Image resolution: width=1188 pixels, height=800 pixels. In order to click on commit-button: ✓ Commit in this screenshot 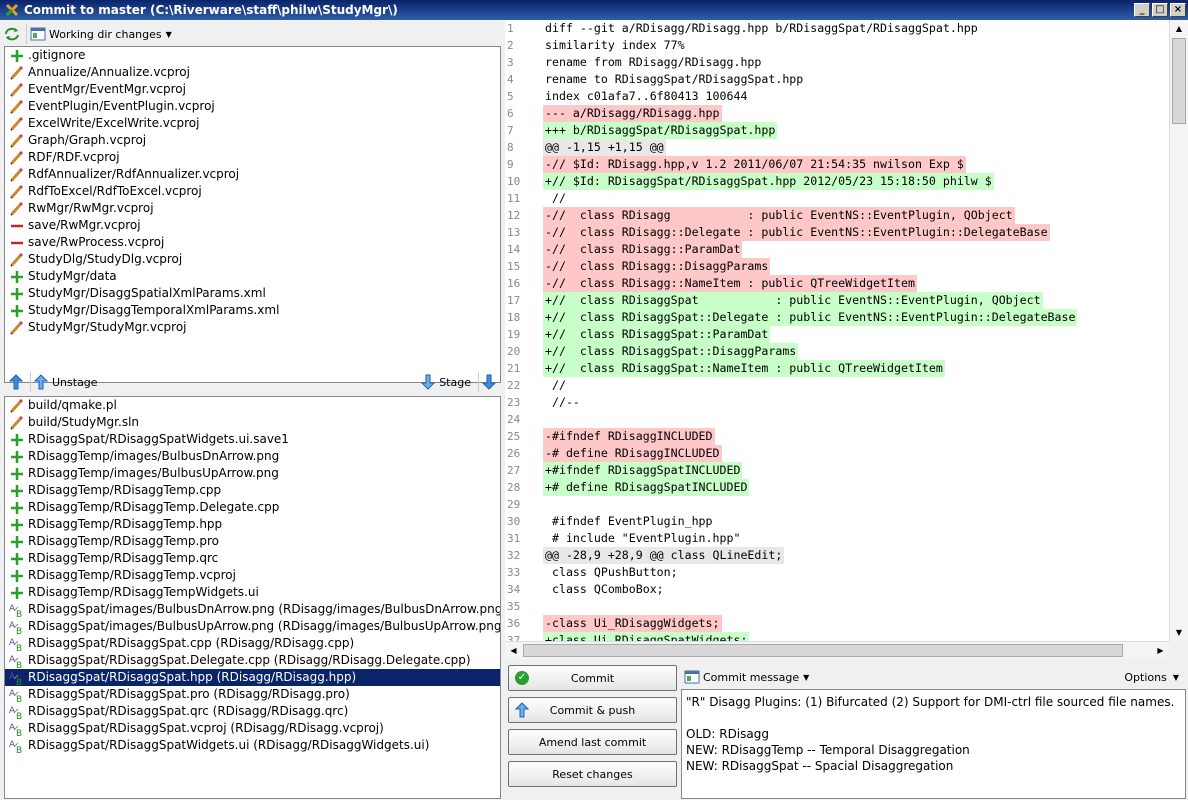, I will do `click(592, 678)`.